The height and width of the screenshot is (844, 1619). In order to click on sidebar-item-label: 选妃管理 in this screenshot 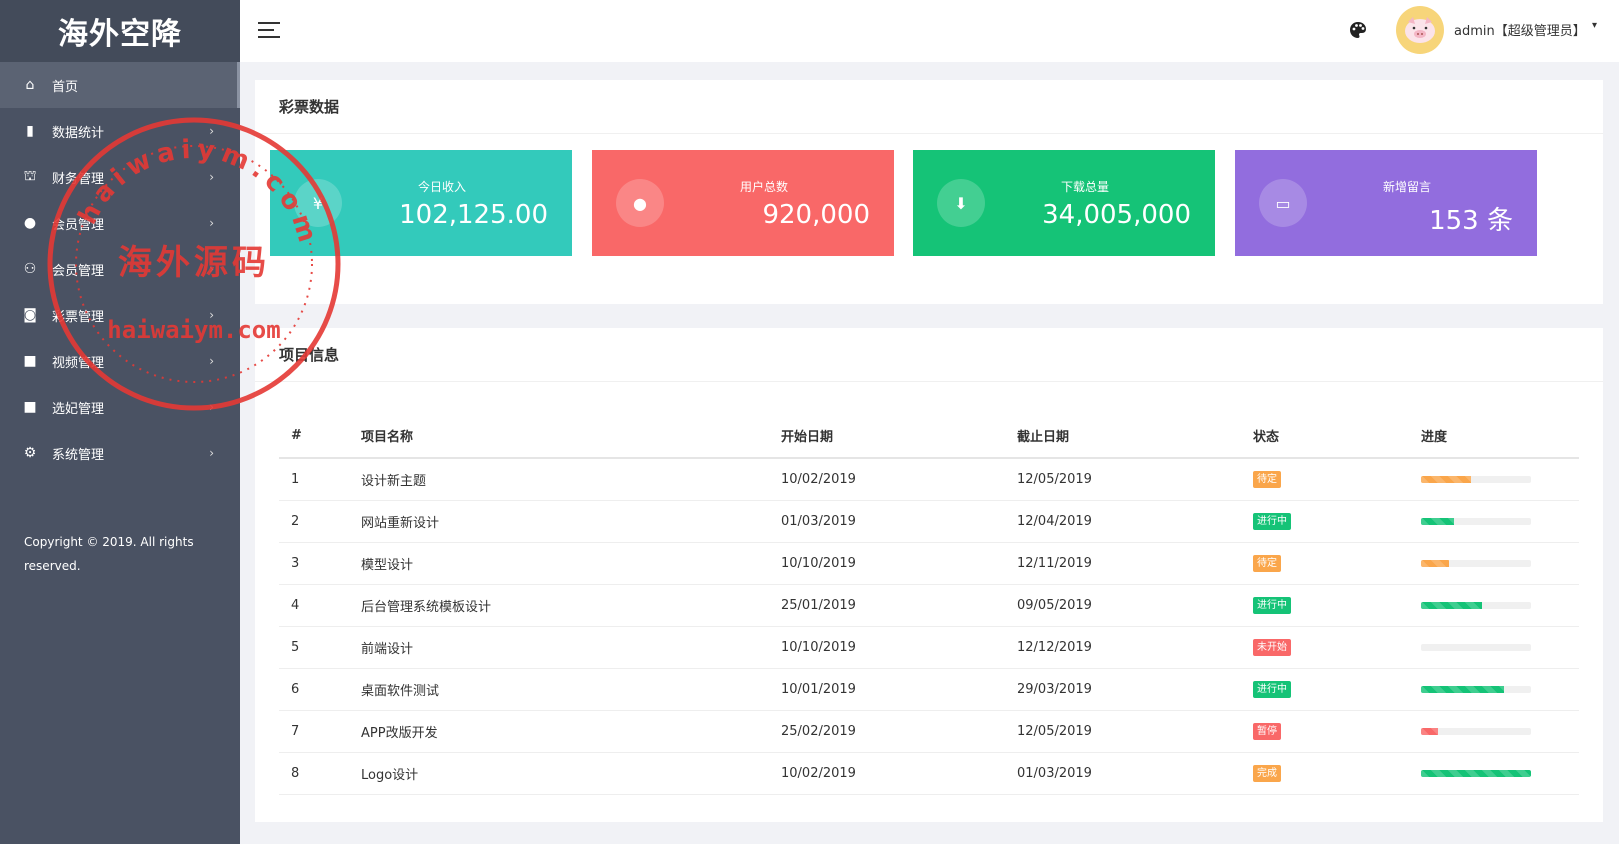, I will do `click(78, 409)`.